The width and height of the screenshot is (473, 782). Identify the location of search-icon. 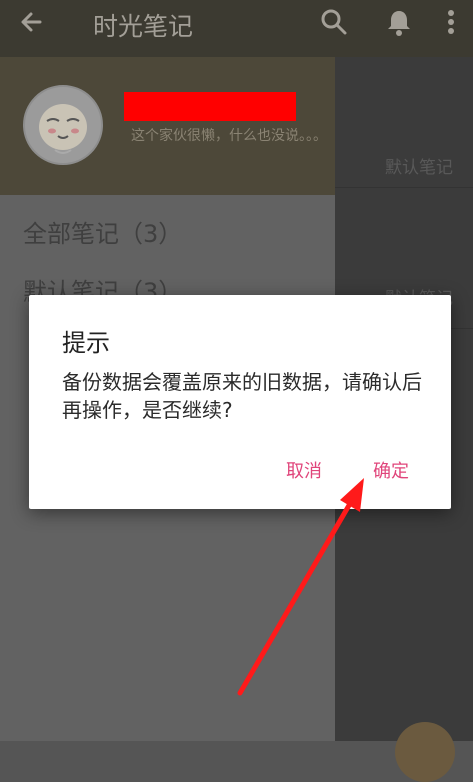
(334, 23).